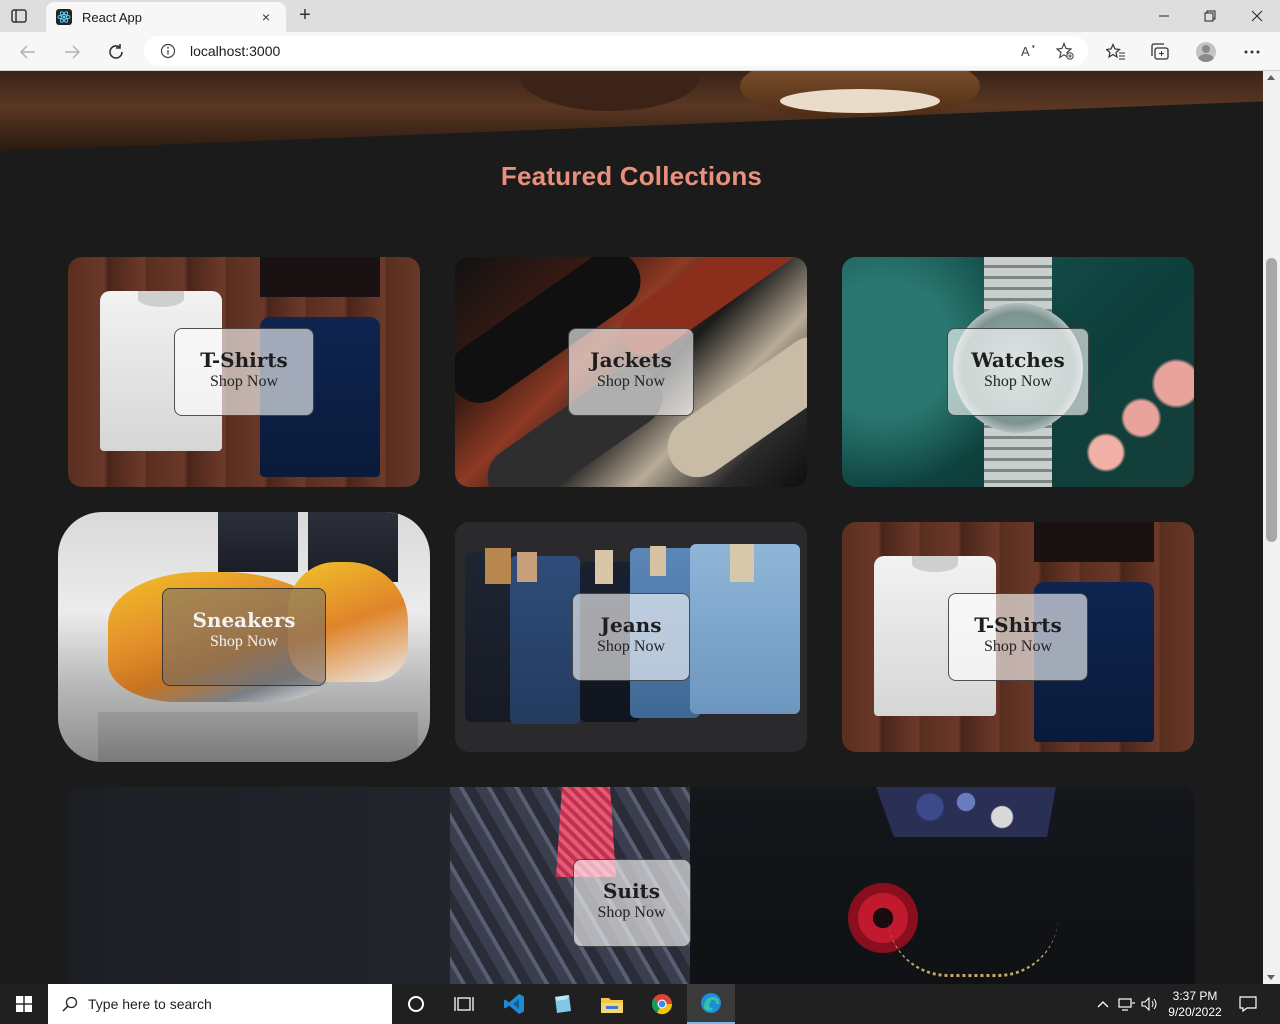 Image resolution: width=1280 pixels, height=1024 pixels. What do you see at coordinates (220, 1004) in the screenshot?
I see `taskbar-search-box: Type here to search` at bounding box center [220, 1004].